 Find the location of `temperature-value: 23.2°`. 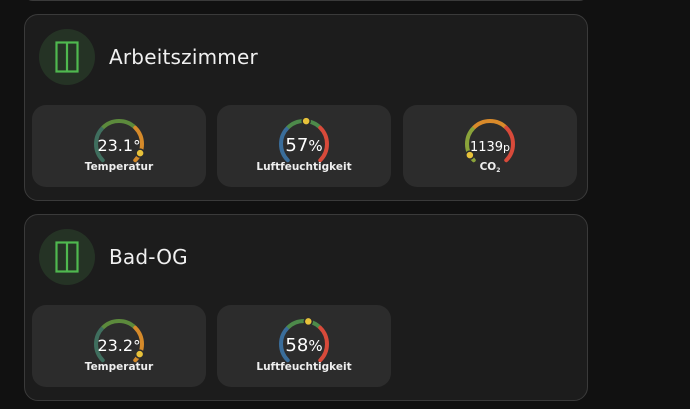

temperature-value: 23.2° is located at coordinates (119, 346).